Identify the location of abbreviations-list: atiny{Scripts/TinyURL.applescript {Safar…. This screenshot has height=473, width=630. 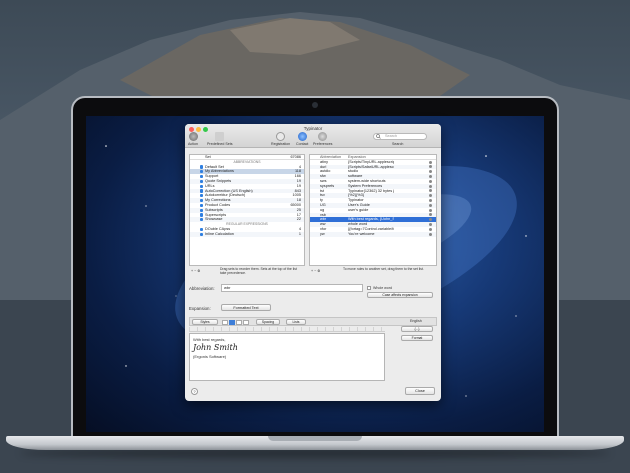
(373, 198).